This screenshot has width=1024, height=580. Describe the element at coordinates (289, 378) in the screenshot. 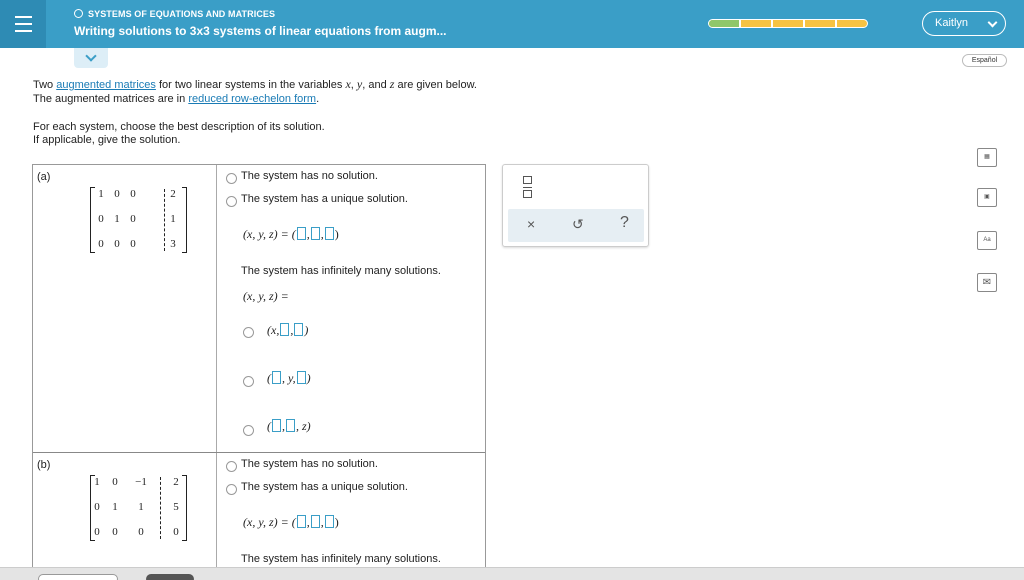

I see `form-2-a: (, y,)` at that location.